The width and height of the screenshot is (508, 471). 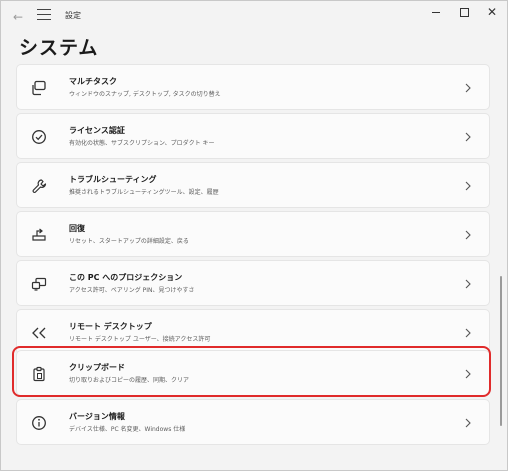 What do you see at coordinates (39, 235) in the screenshot?
I see `recovery-icon` at bounding box center [39, 235].